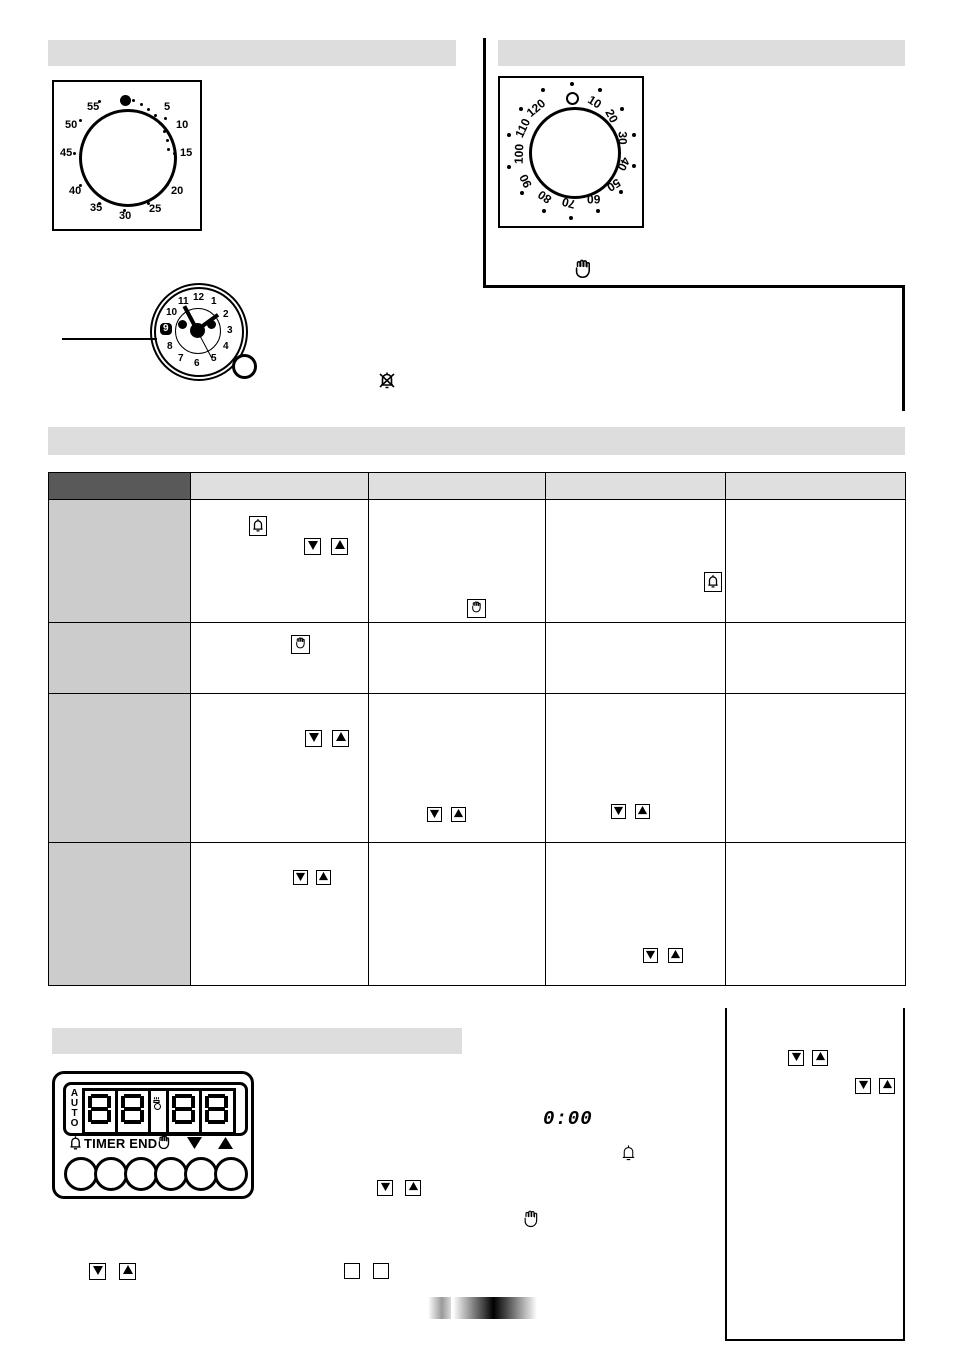  I want to click on bell-crossed-icon, so click(387, 380).